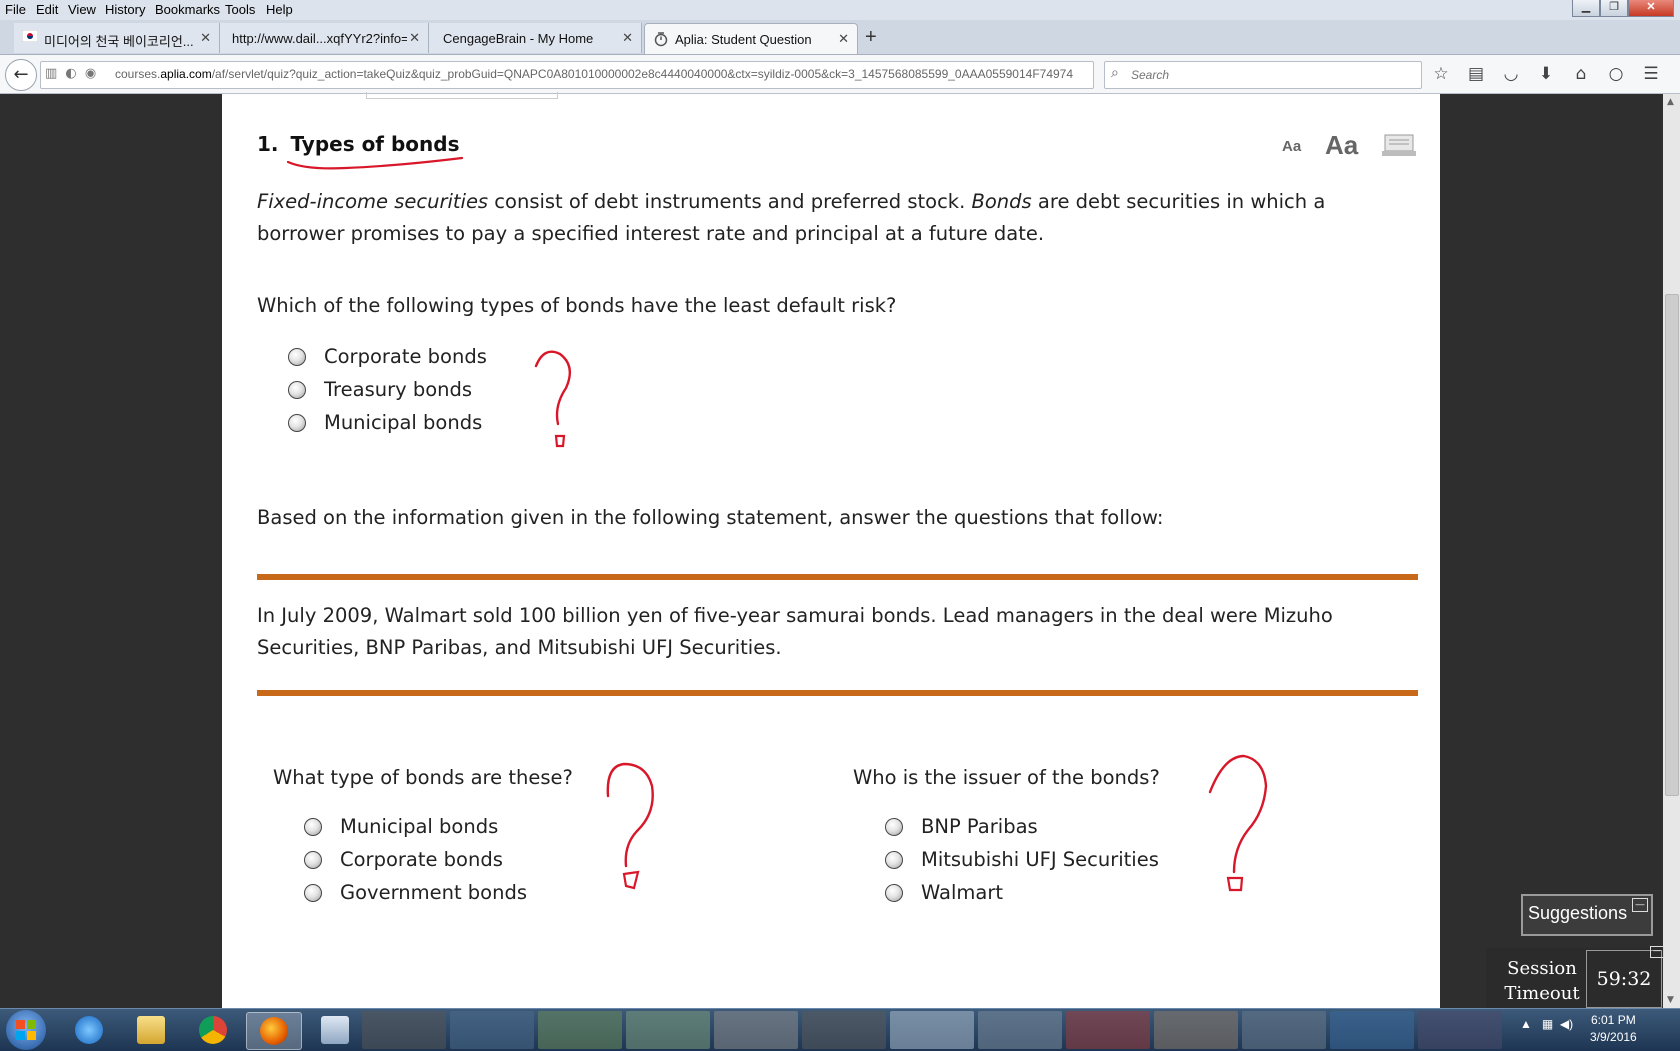 This screenshot has height=1051, width=1680. I want to click on taskbar-chrome, so click(213, 1030).